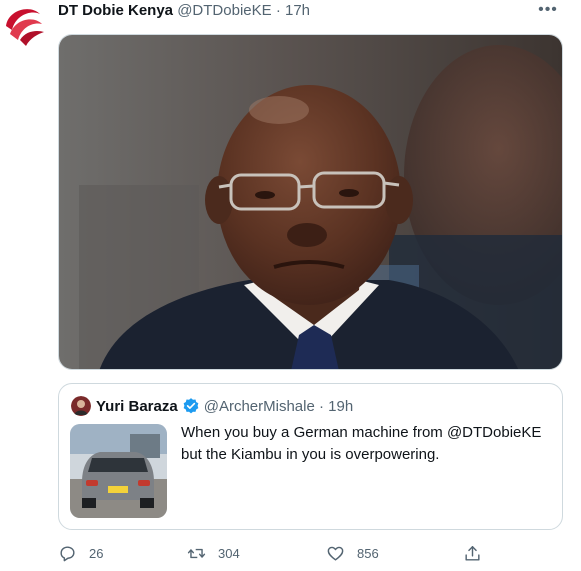 The height and width of the screenshot is (571, 581). Describe the element at coordinates (118, 471) in the screenshot. I see `quoted-tweet-thumbnail` at that location.